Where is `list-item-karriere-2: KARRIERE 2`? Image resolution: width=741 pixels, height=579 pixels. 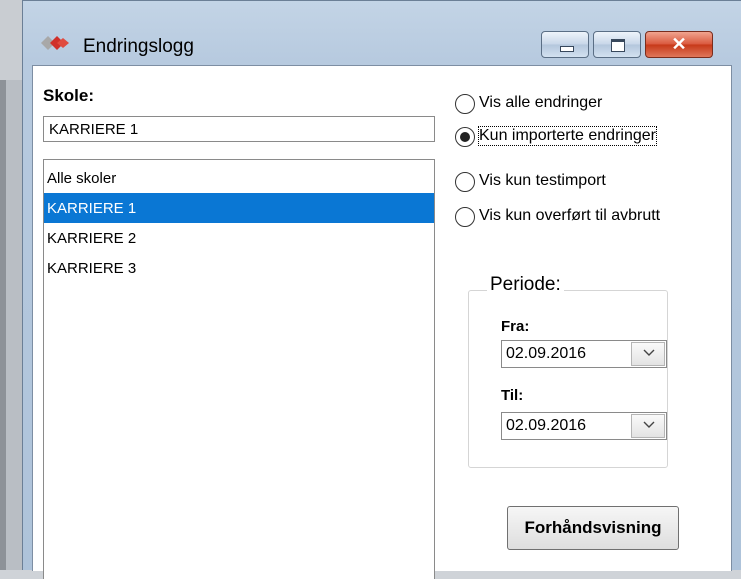 list-item-karriere-2: KARRIERE 2 is located at coordinates (239, 238).